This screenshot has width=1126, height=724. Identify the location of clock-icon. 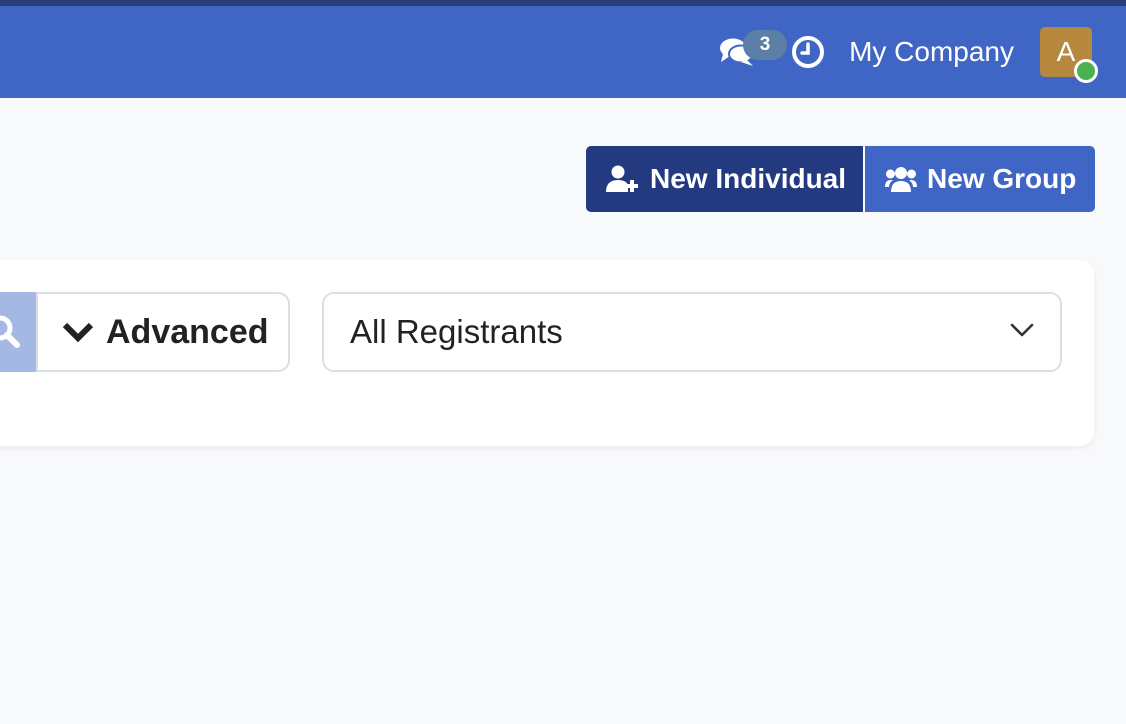
(808, 52).